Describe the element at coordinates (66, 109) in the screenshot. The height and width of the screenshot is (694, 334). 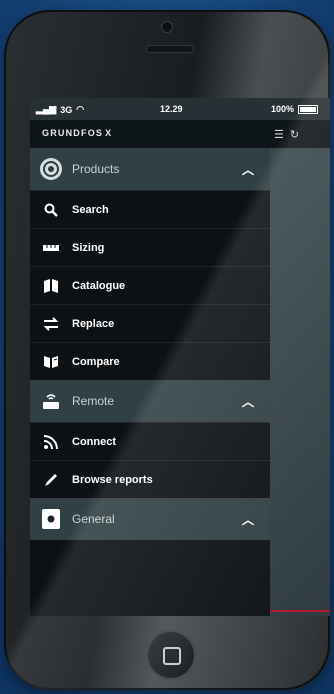
I see `carrier-label: 3G` at that location.